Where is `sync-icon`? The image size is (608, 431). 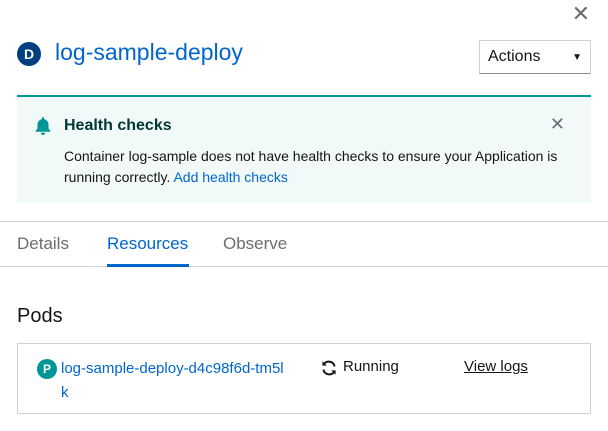 sync-icon is located at coordinates (329, 368).